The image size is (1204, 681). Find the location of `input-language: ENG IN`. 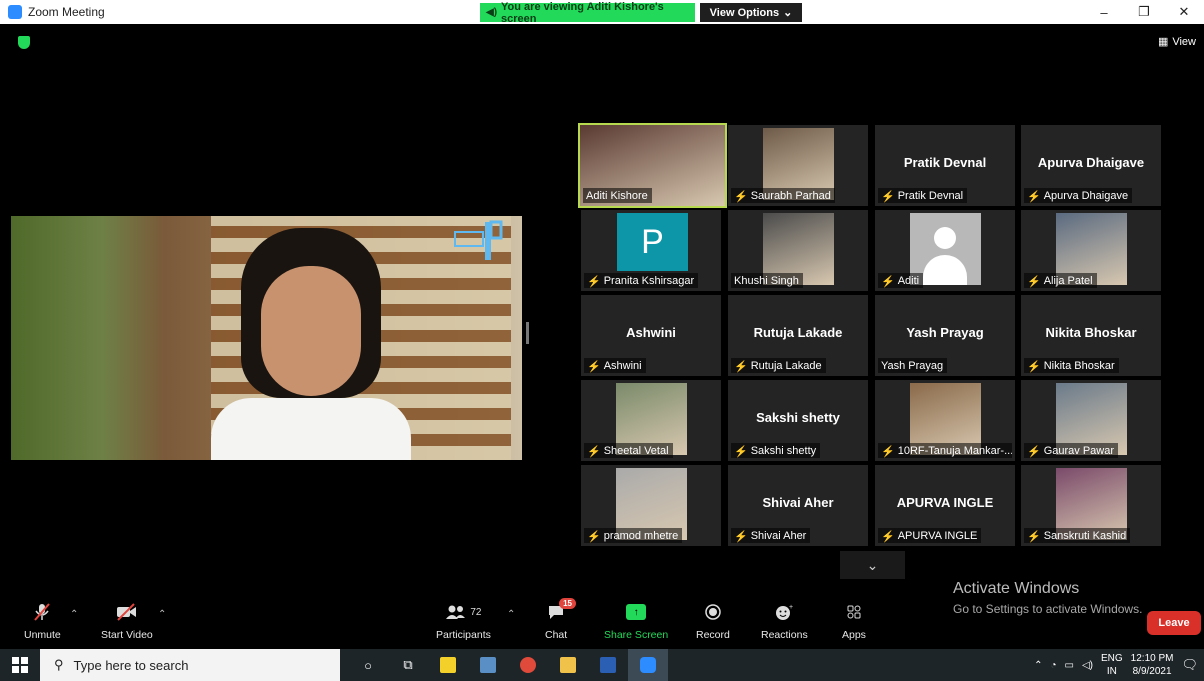

input-language: ENG IN is located at coordinates (1112, 665).